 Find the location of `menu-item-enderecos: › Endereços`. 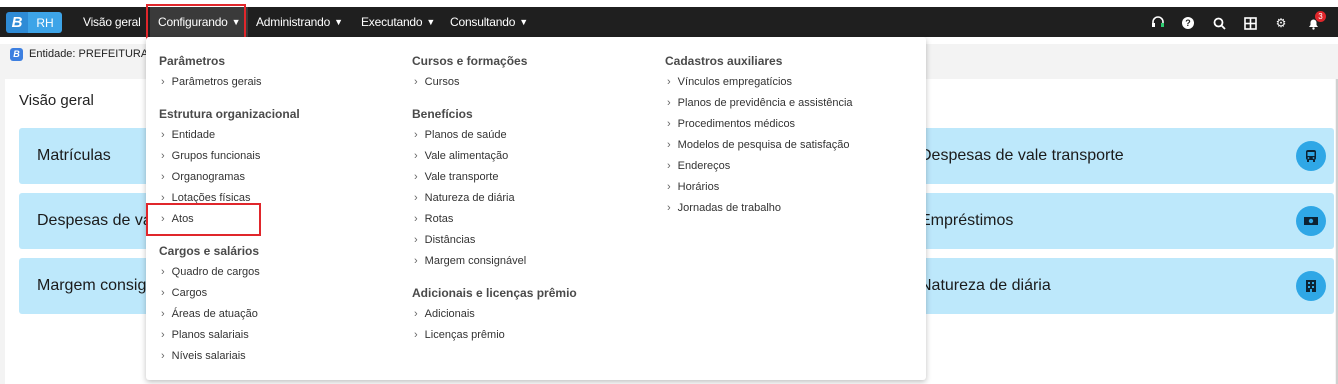

menu-item-enderecos: › Endereços is located at coordinates (697, 166).